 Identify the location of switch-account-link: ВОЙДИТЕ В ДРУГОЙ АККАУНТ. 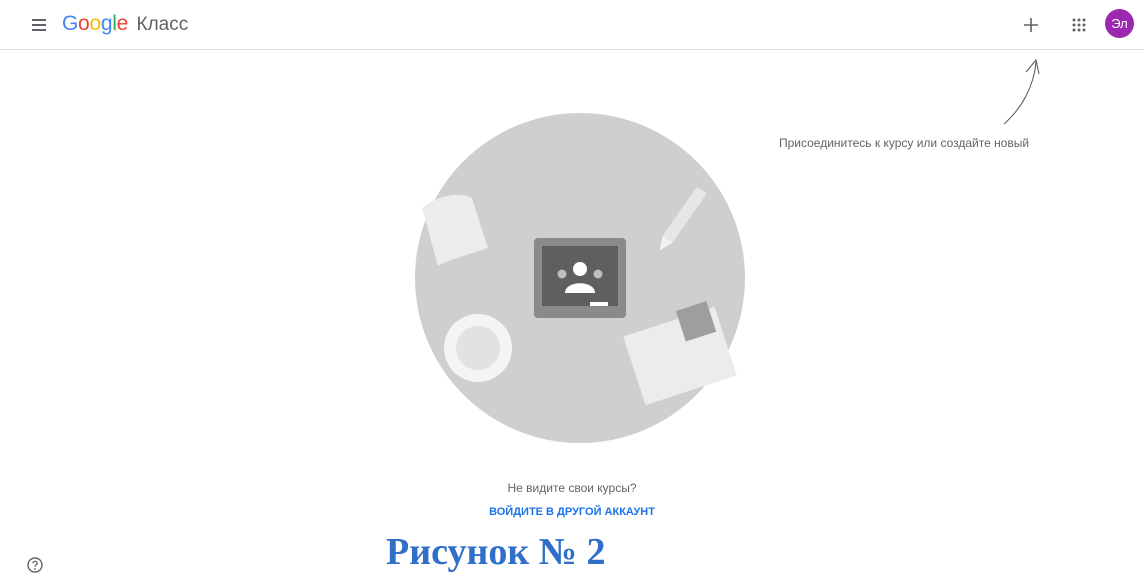
(572, 512).